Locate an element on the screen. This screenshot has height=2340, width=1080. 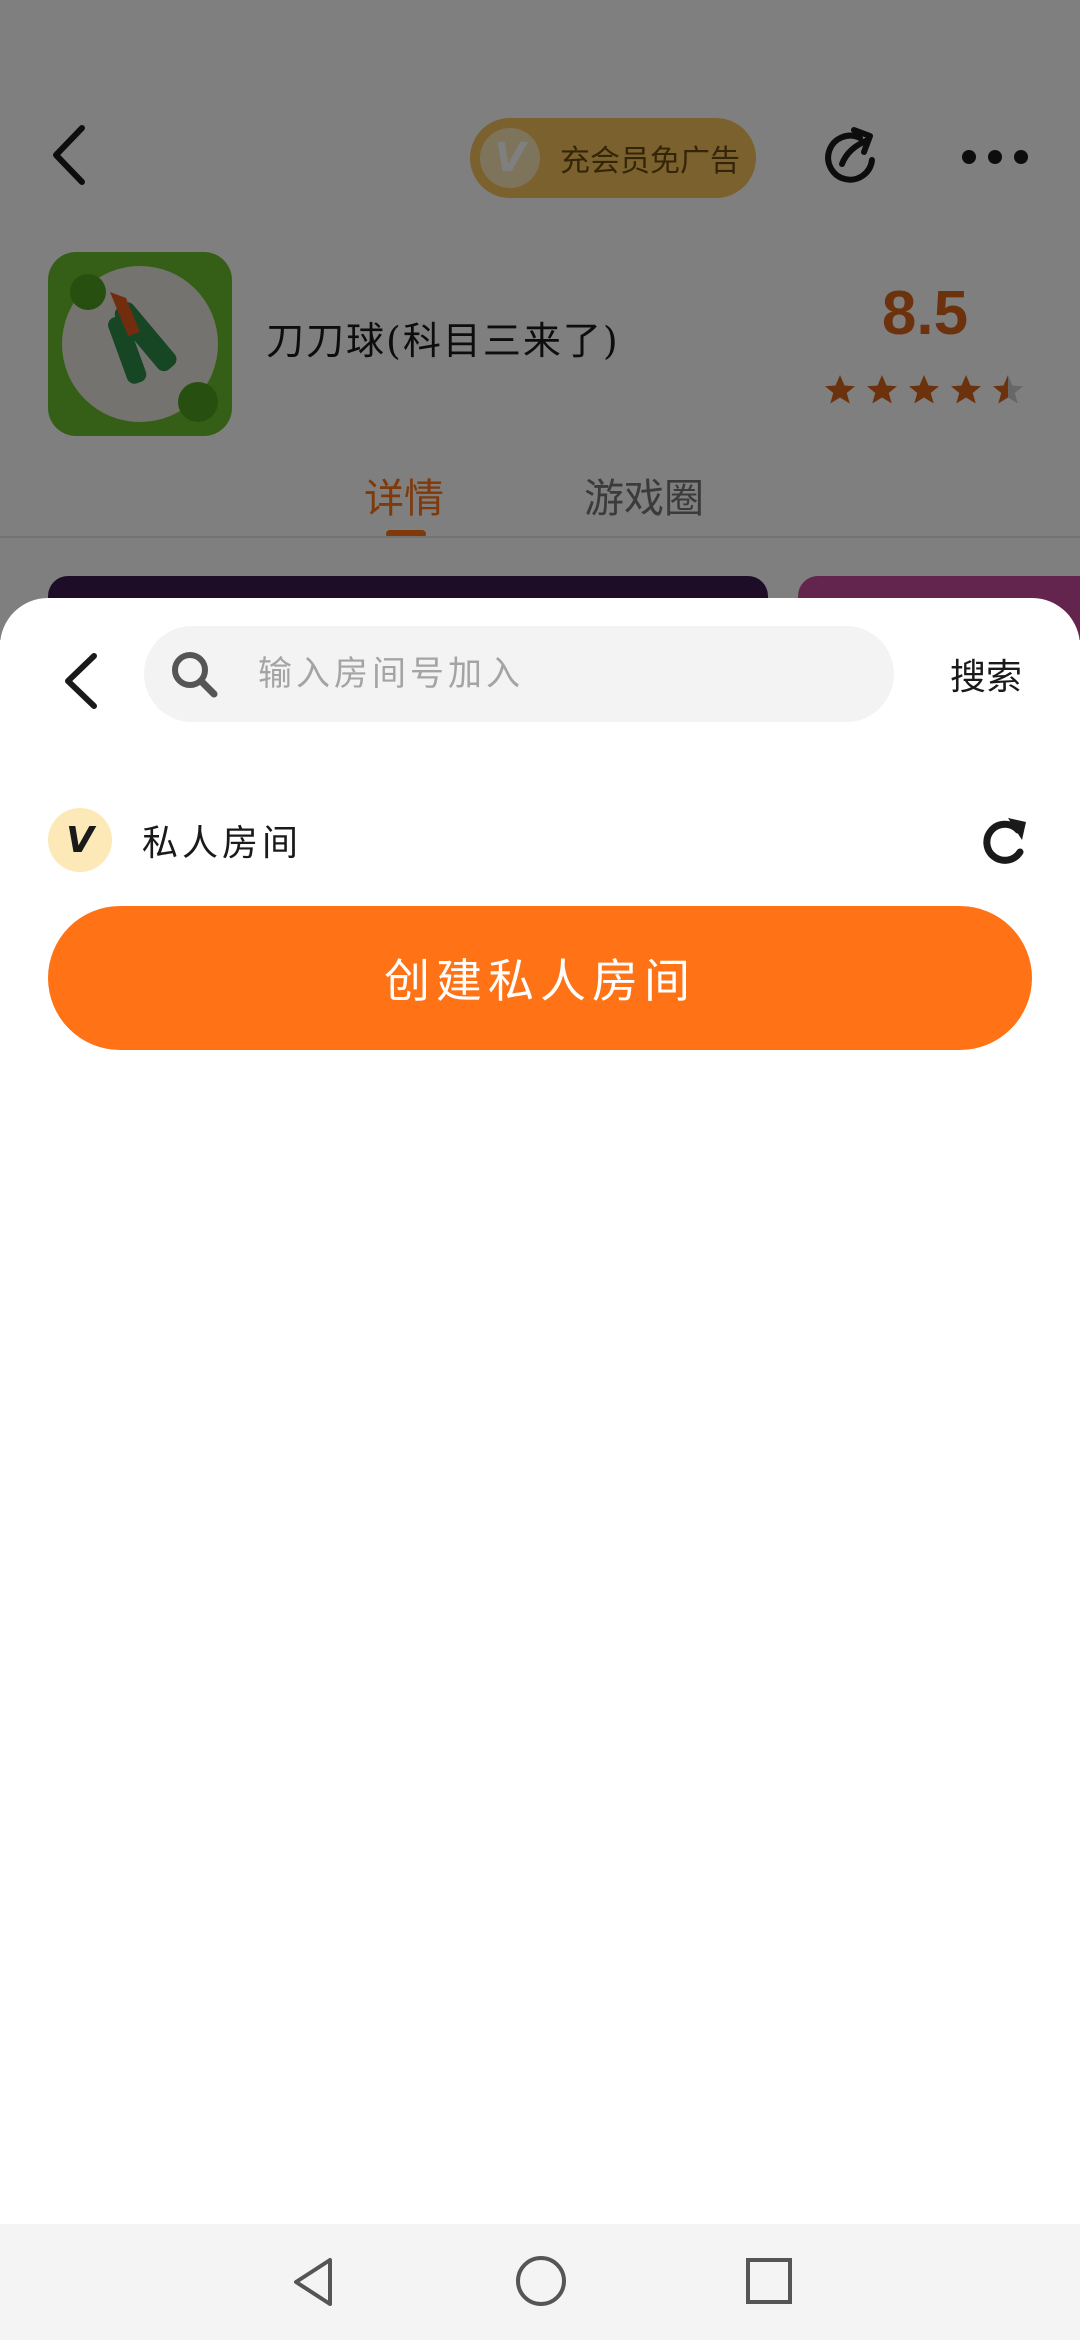
back-arrow-icon is located at coordinates (82, 681).